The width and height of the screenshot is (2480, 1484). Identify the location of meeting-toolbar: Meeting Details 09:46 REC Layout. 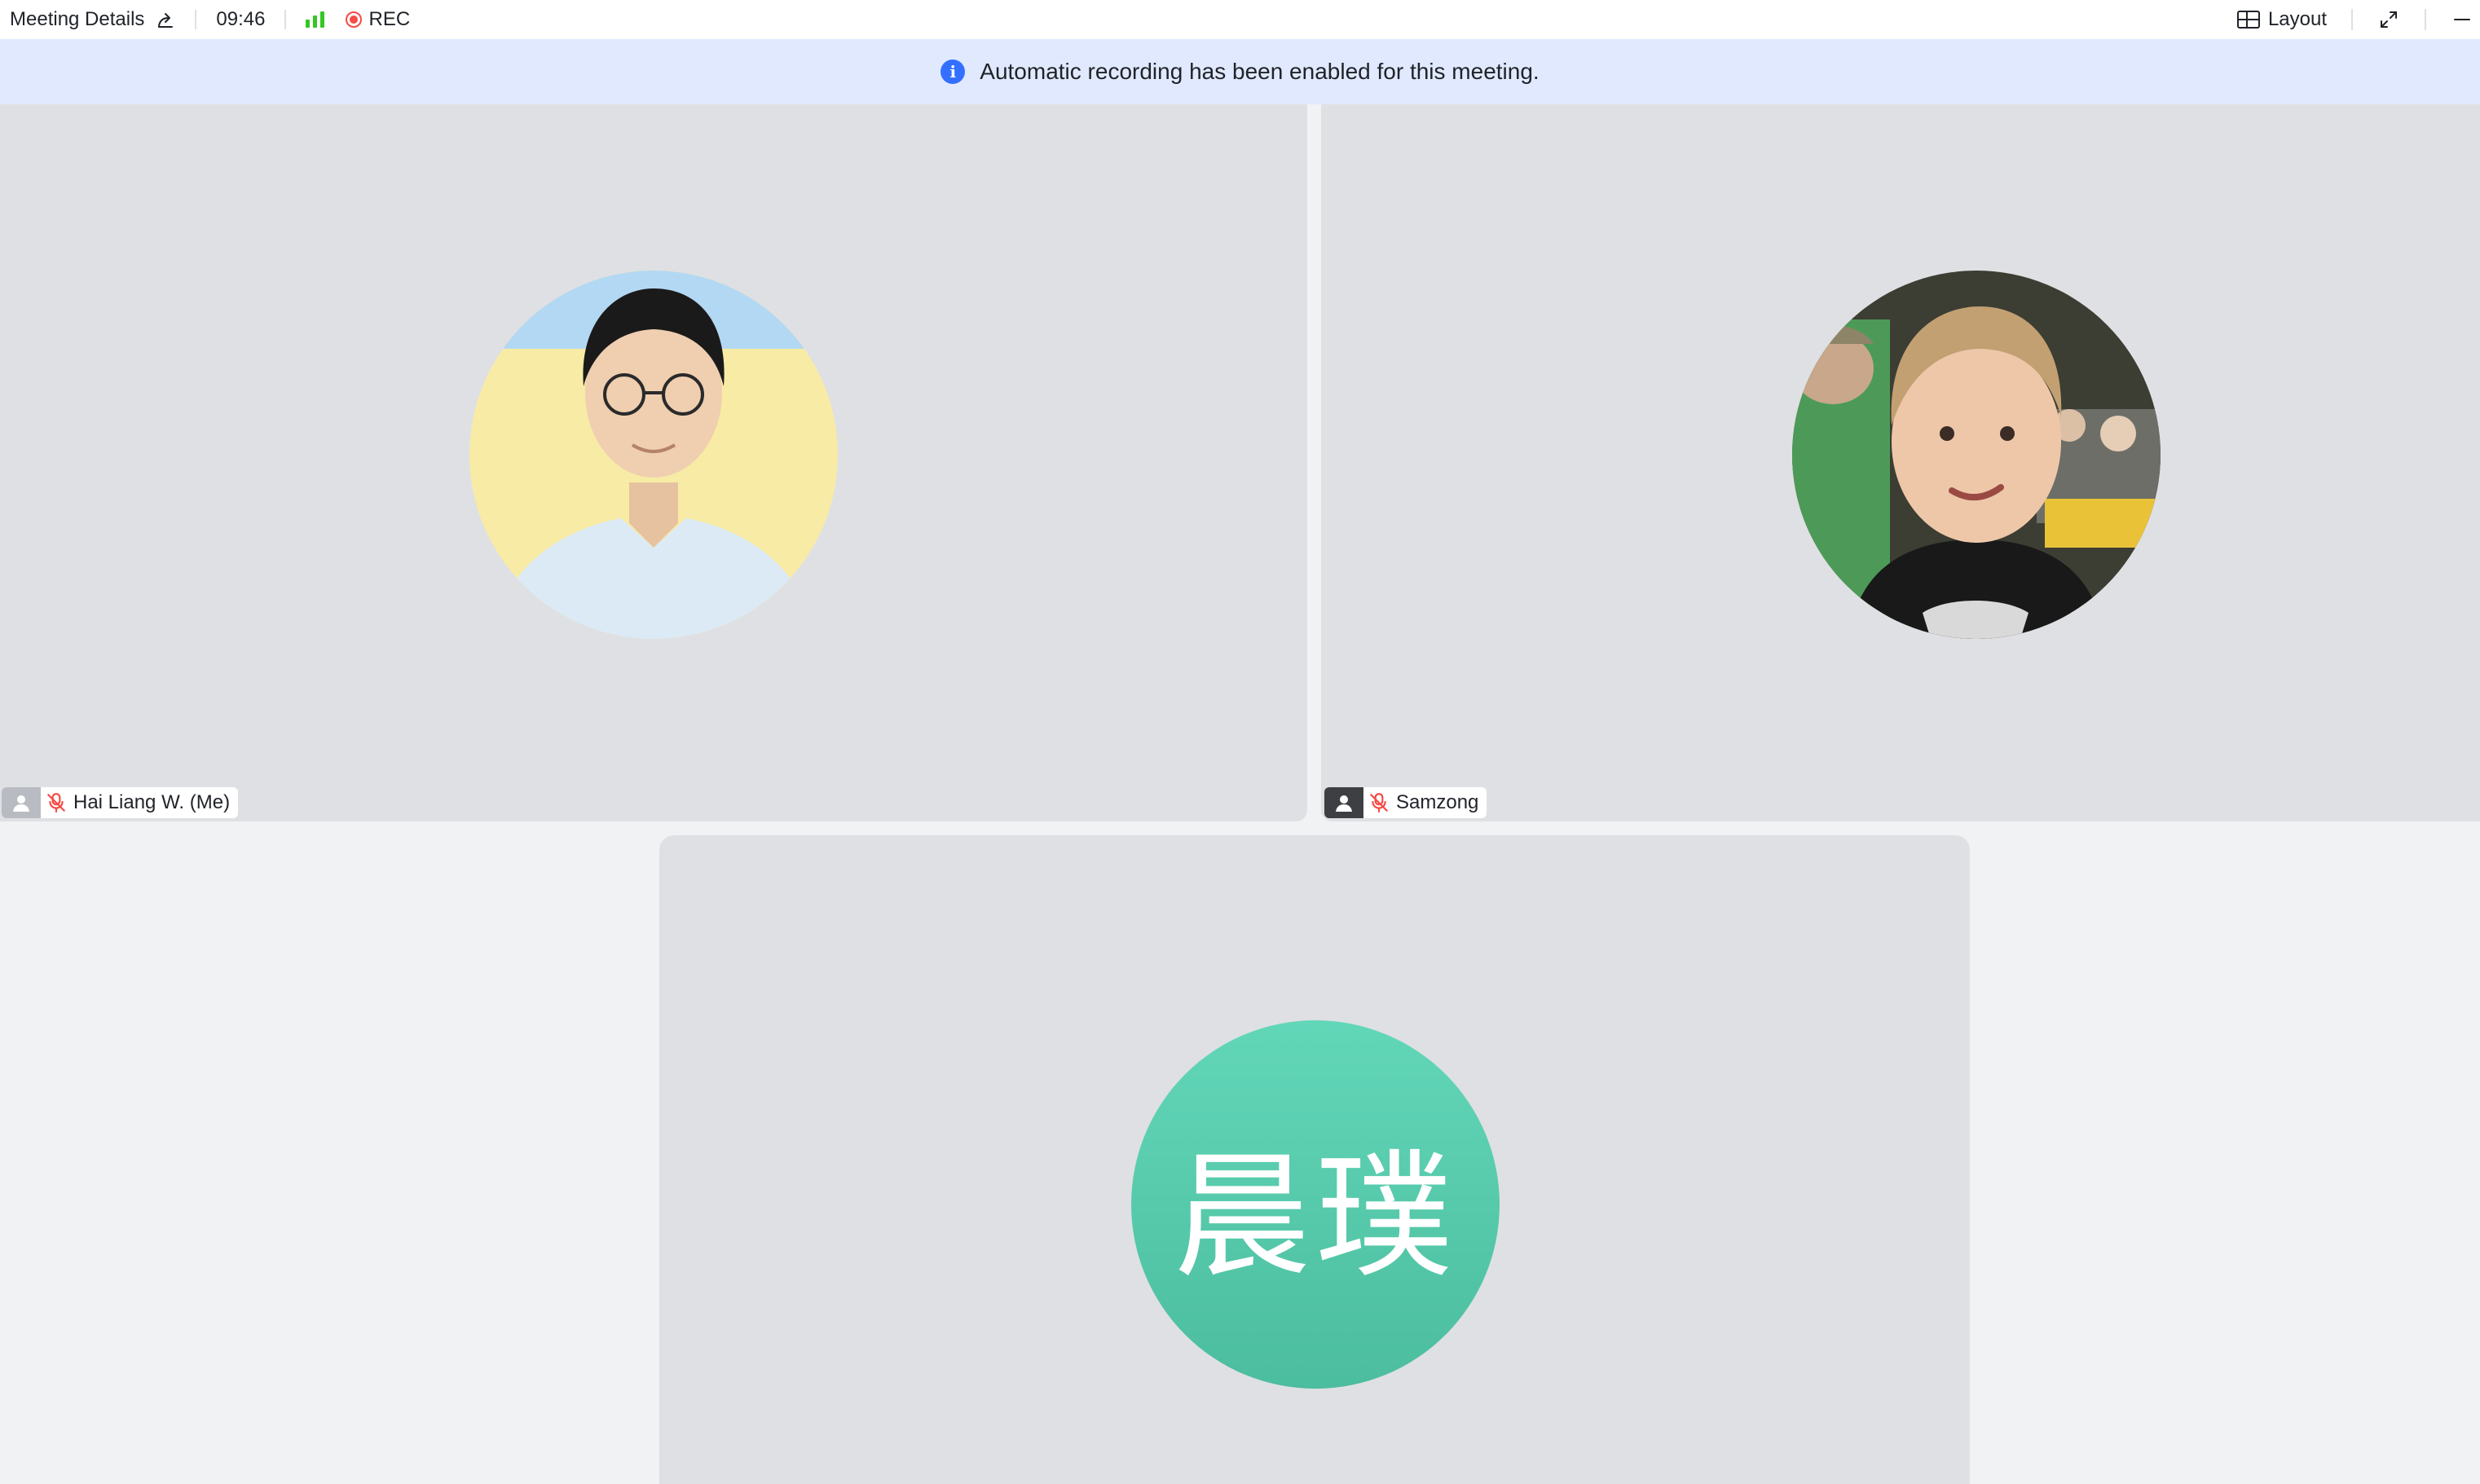
(1240, 19).